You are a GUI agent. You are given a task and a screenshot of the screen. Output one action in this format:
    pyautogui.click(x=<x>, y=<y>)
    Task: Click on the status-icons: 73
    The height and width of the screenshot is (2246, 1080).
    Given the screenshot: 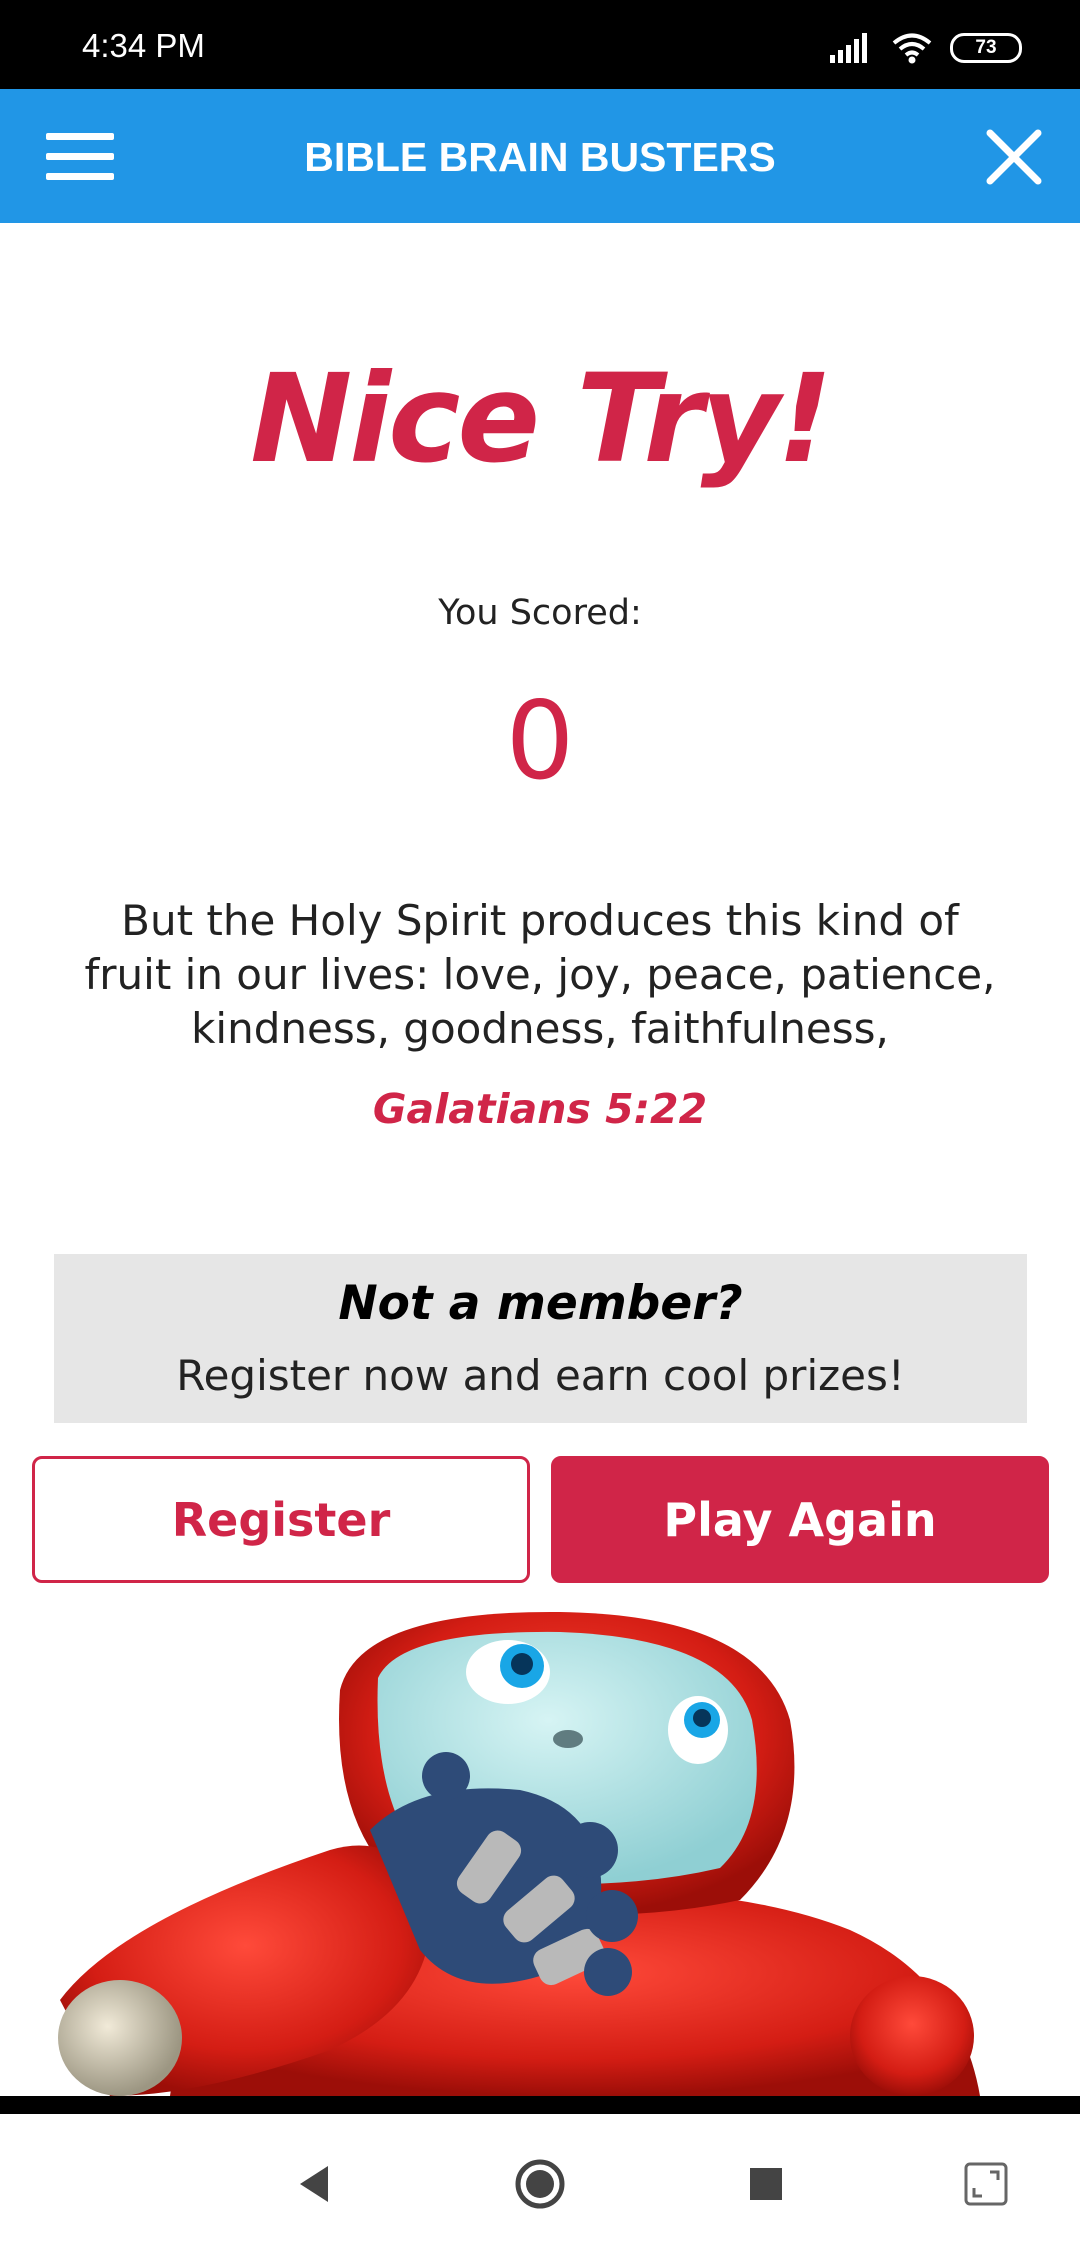 What is the action you would take?
    pyautogui.click(x=926, y=48)
    